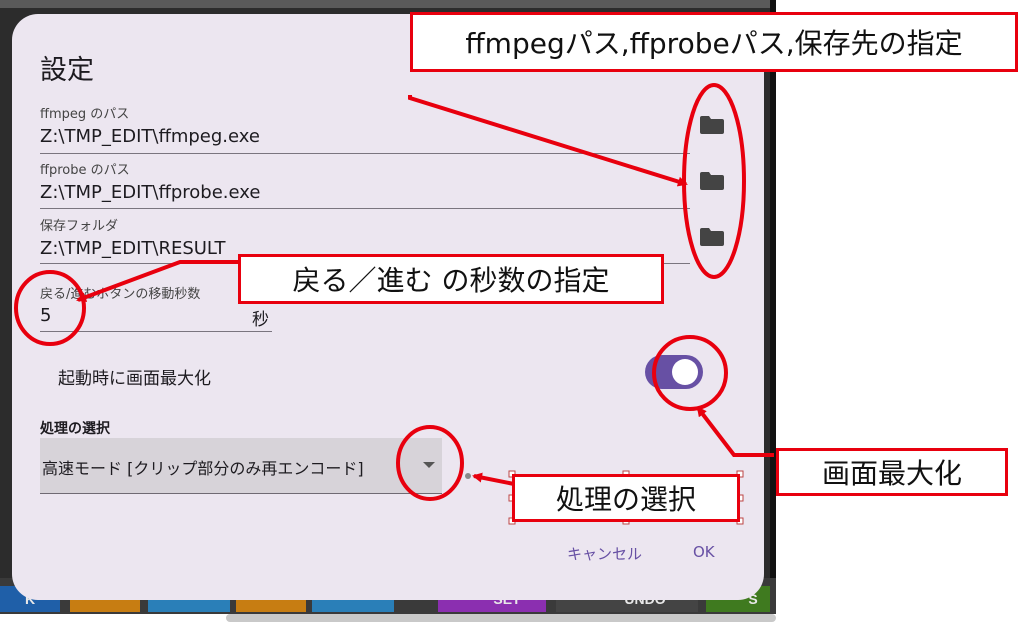 This screenshot has width=1024, height=624. Describe the element at coordinates (548, 141) in the screenshot. I see `annotation-arrow-paths` at that location.